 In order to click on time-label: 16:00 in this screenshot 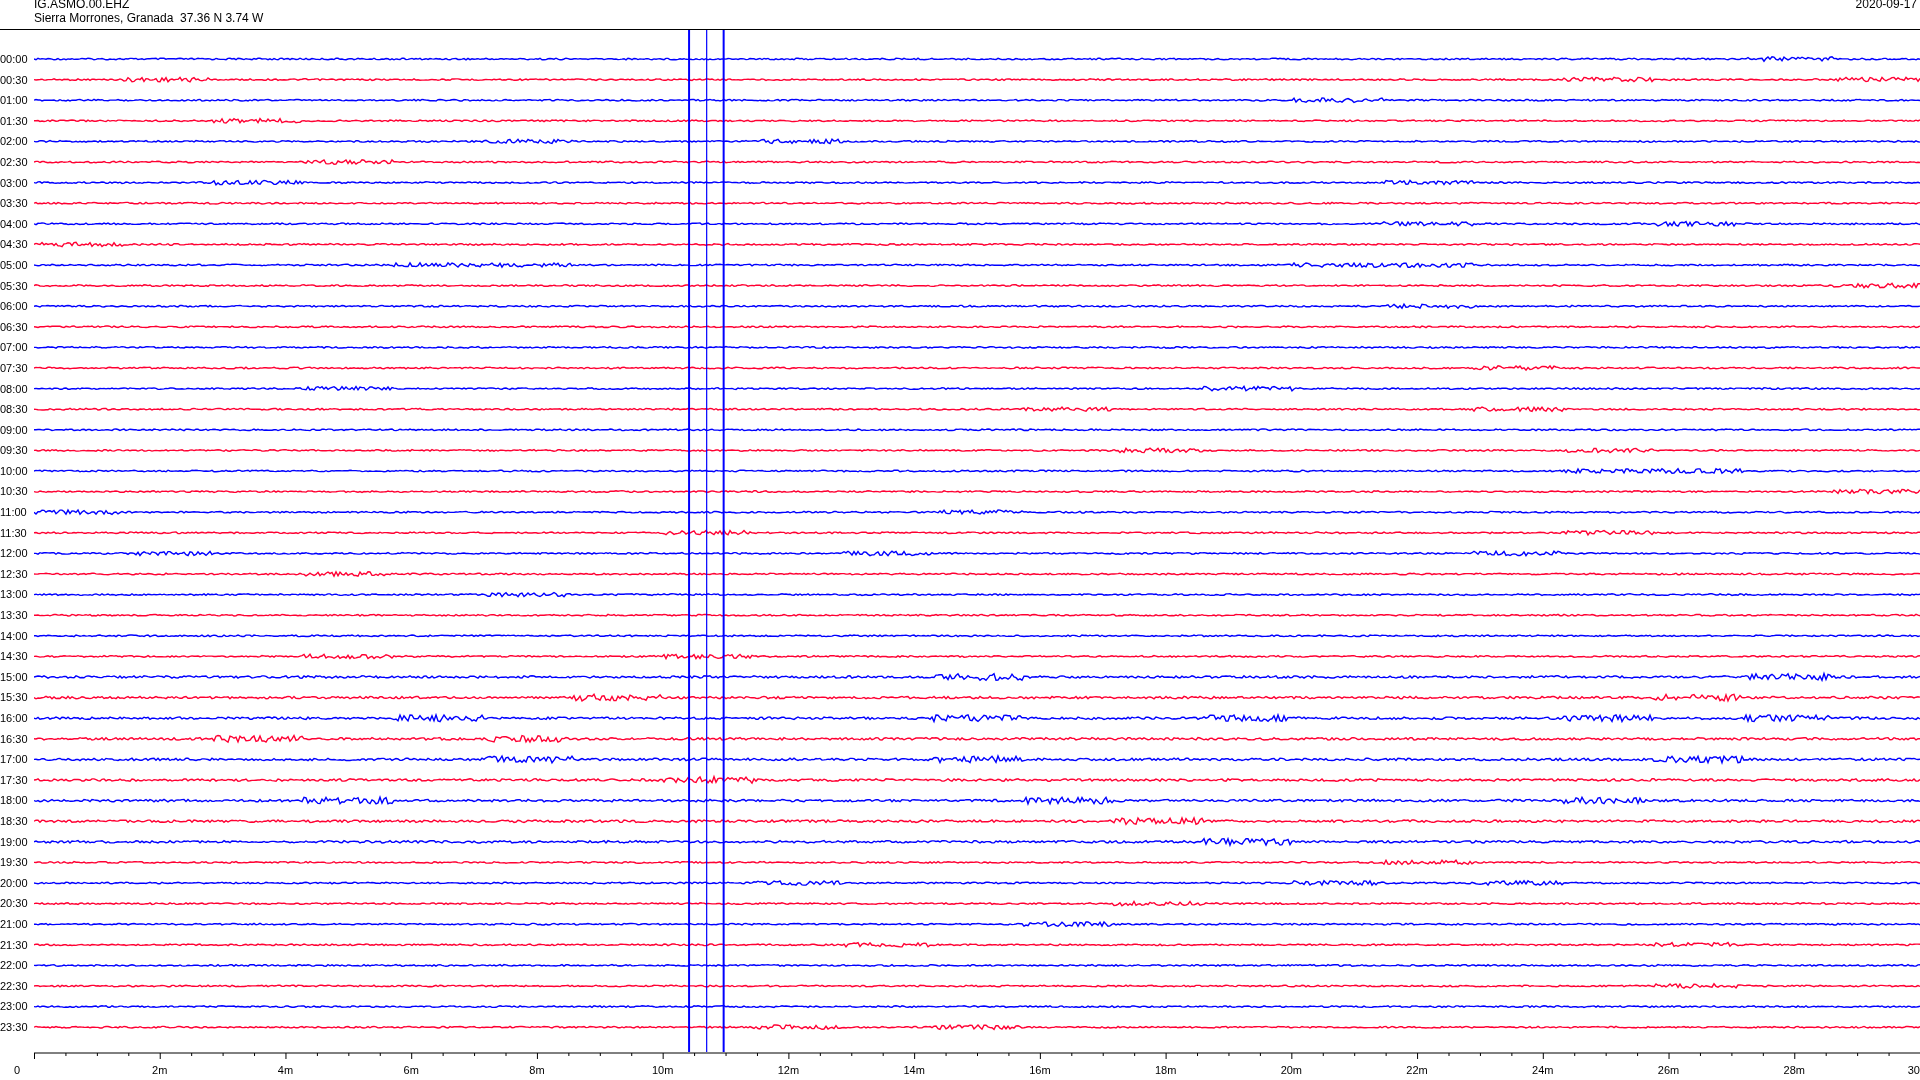, I will do `click(14, 718)`.